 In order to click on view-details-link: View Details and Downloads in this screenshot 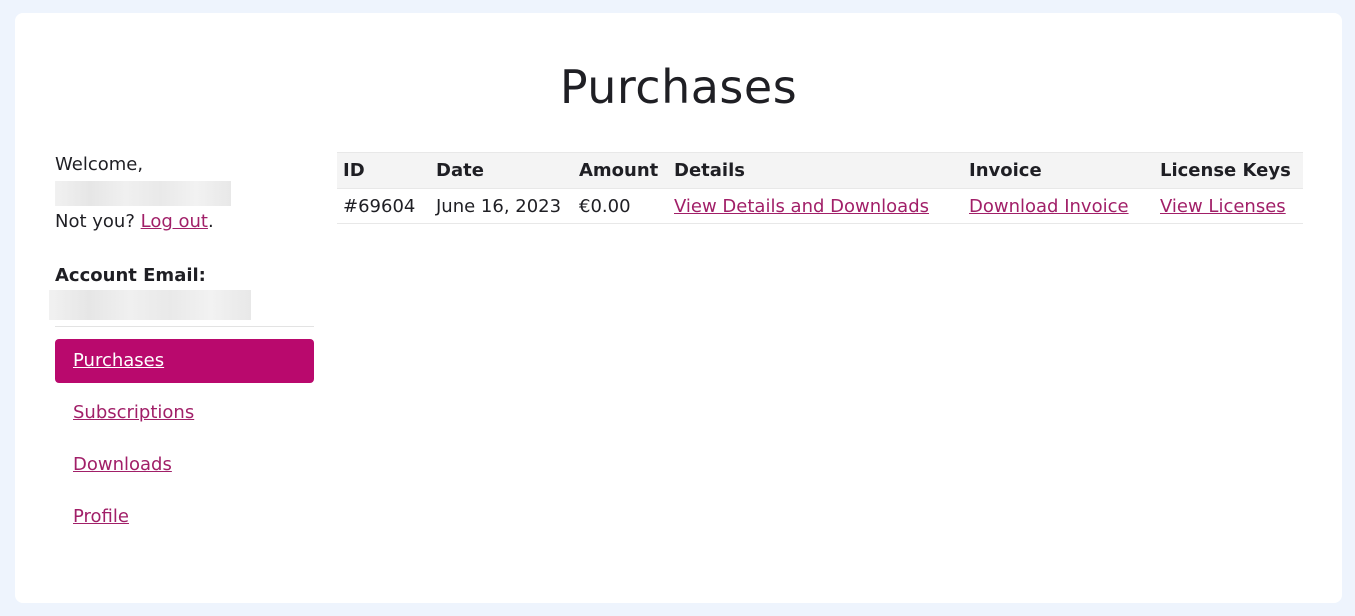, I will do `click(801, 206)`.